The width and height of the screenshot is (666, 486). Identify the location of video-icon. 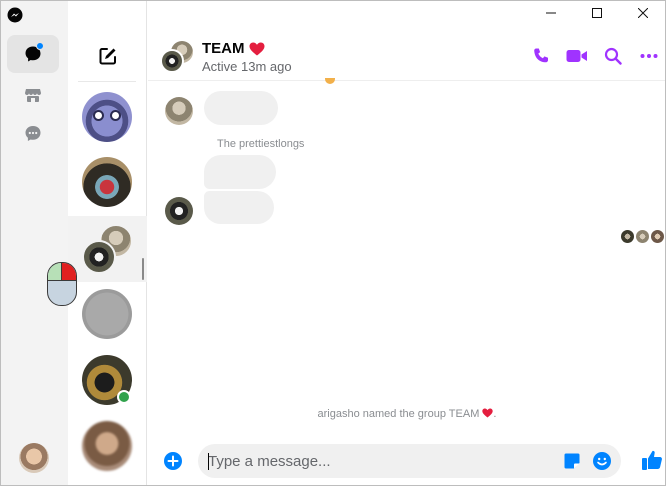
(576, 56).